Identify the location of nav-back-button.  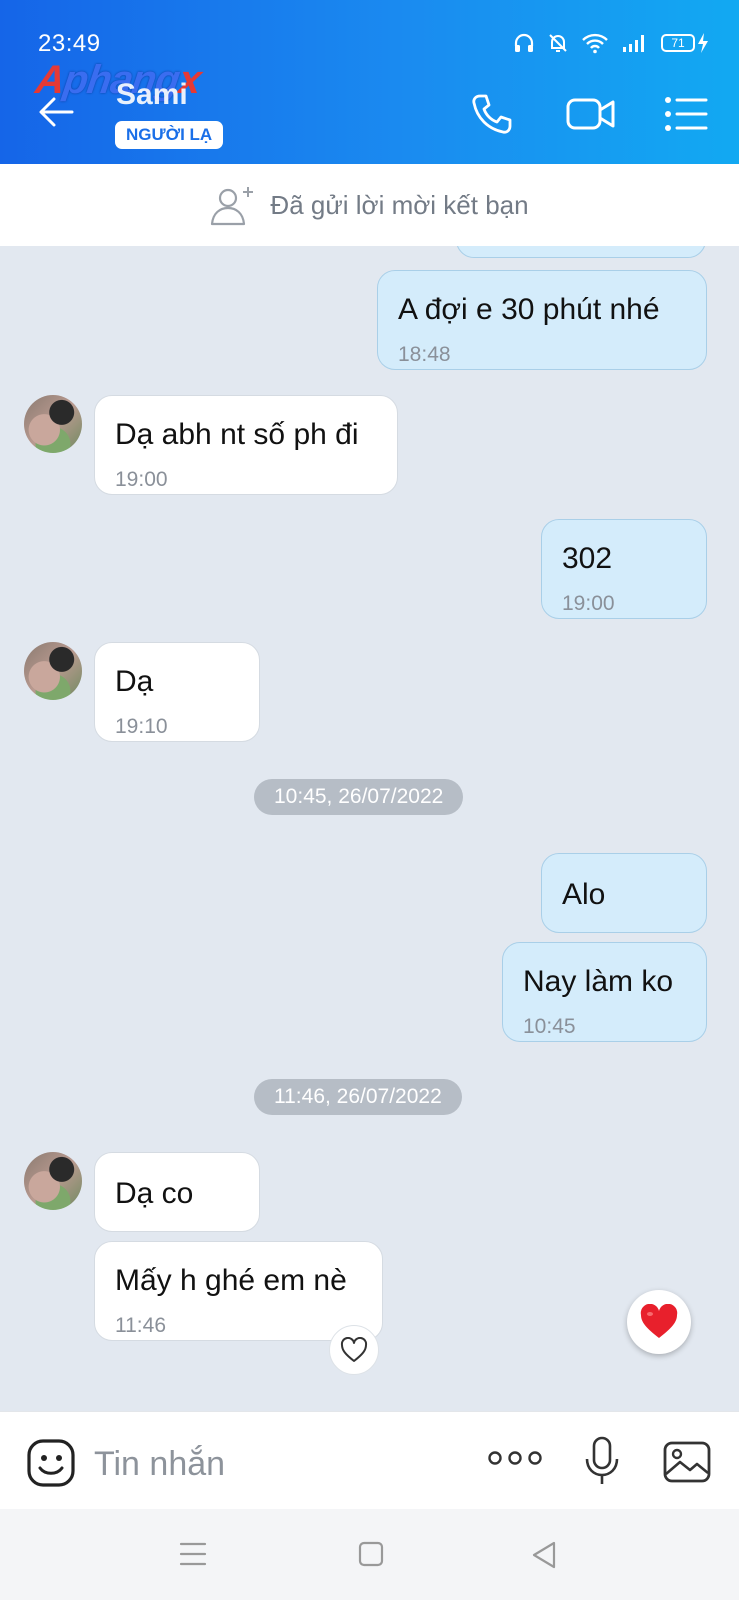
(544, 1557).